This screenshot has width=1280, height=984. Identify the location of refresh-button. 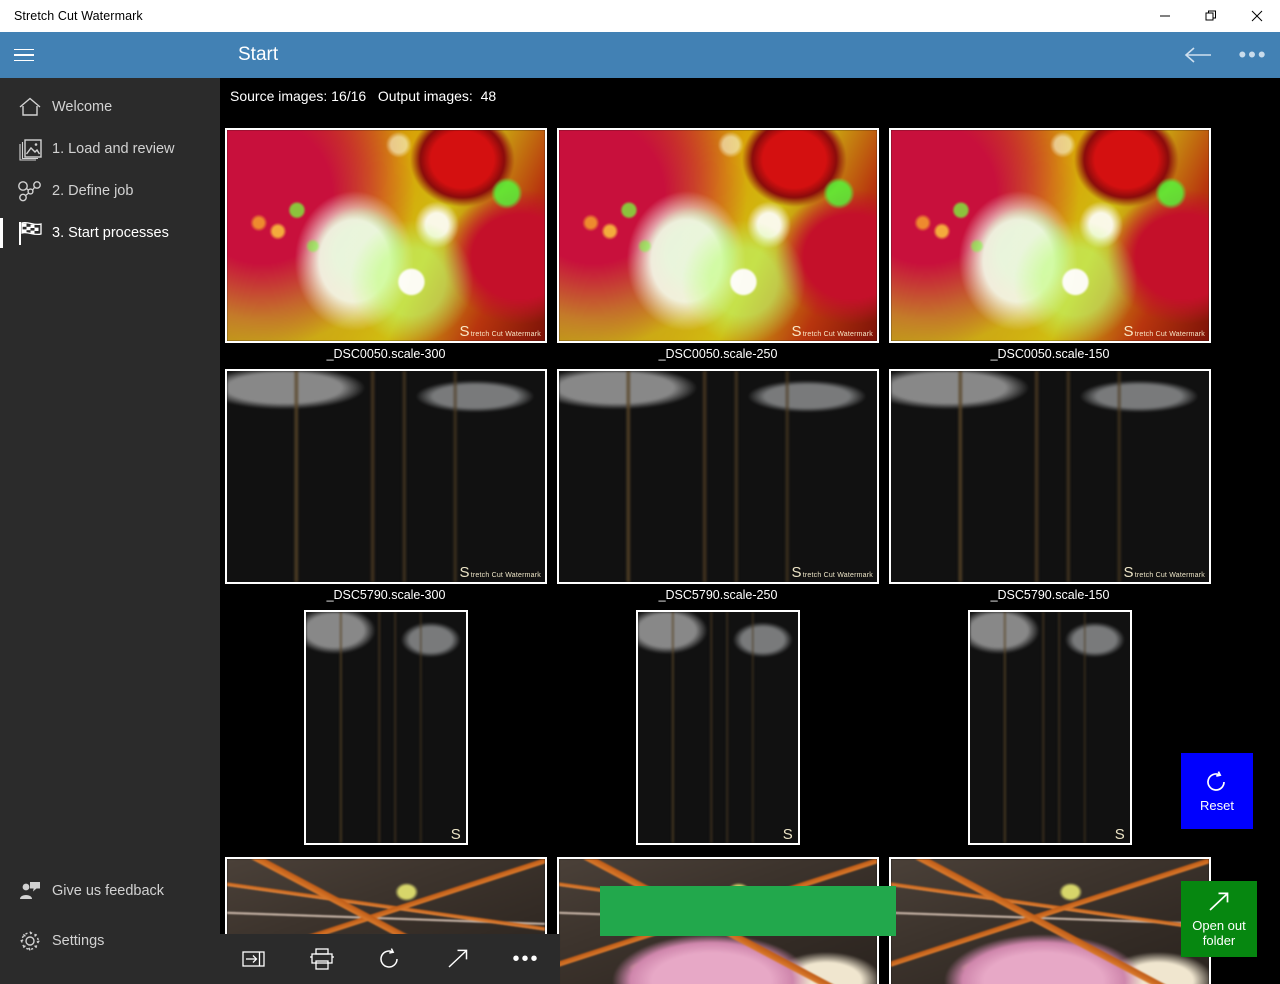
(390, 959).